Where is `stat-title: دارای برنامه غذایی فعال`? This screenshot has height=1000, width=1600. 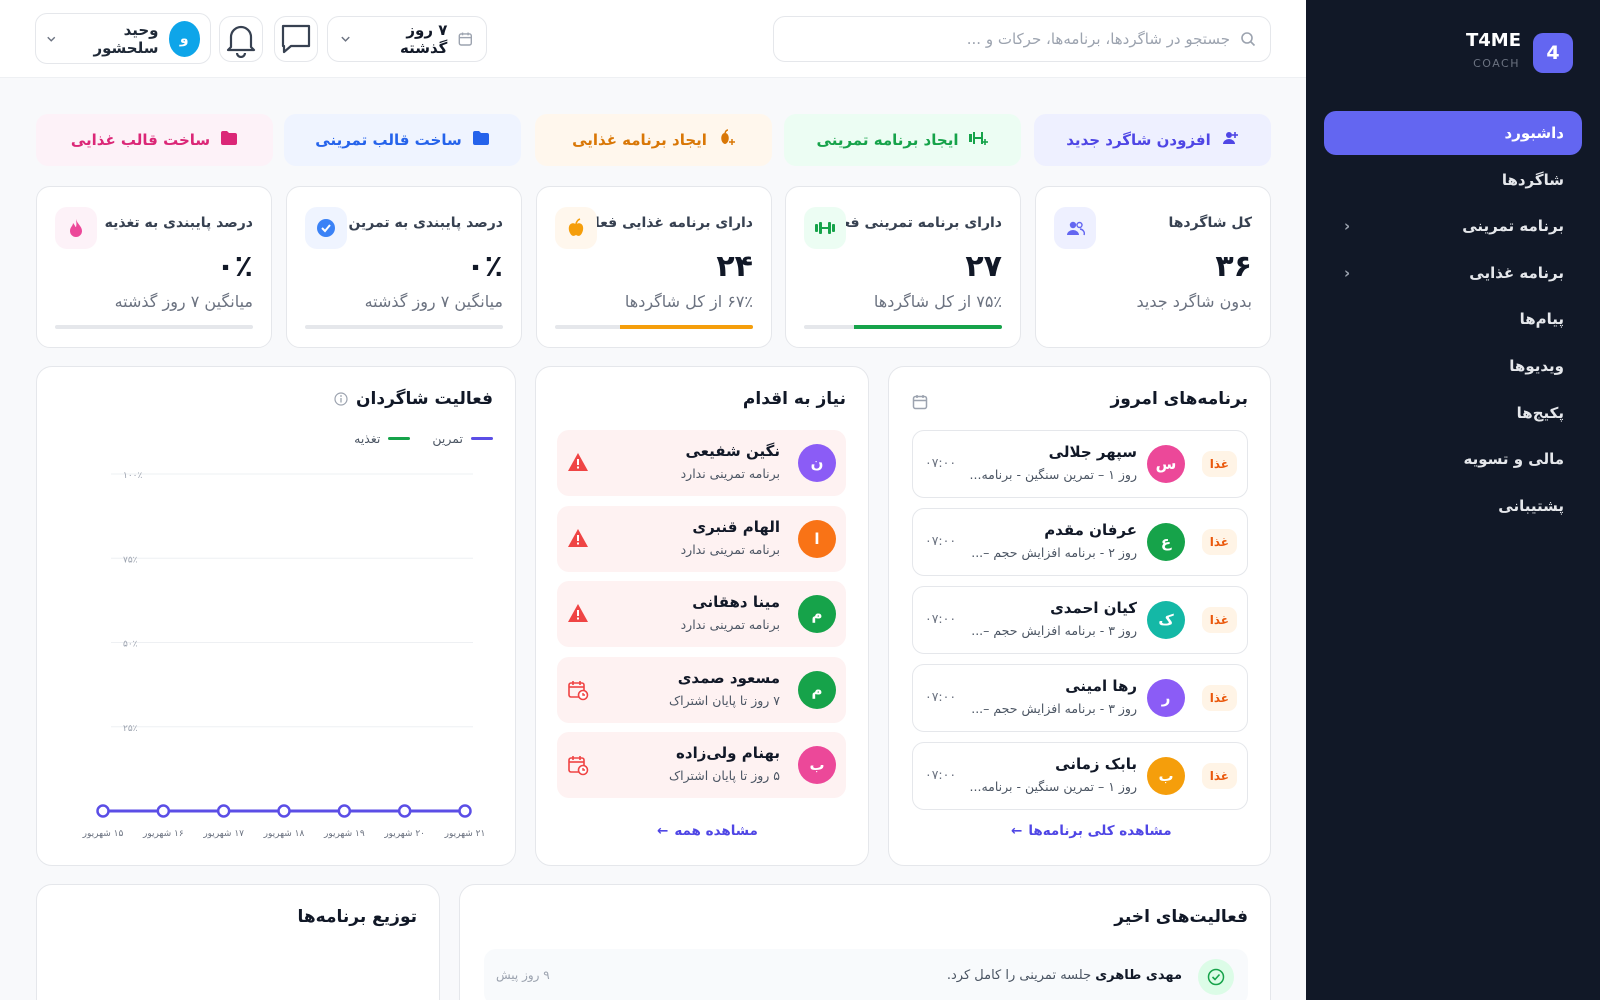
stat-title: دارای برنامه غذایی فعال is located at coordinates (667, 223).